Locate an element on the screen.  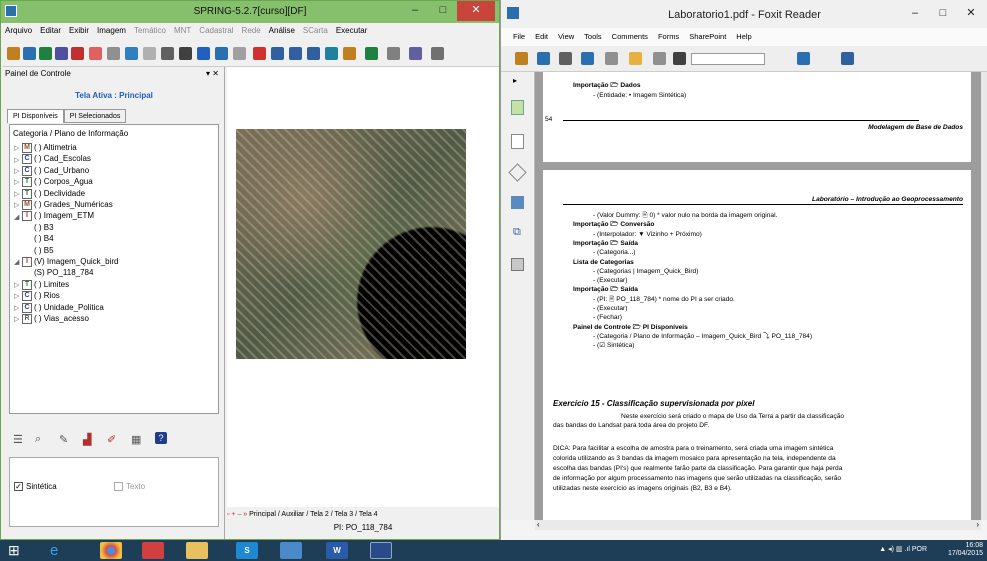
tree-item: ▷ C( ) Cad_Urbano is located at coordinates (51, 171).